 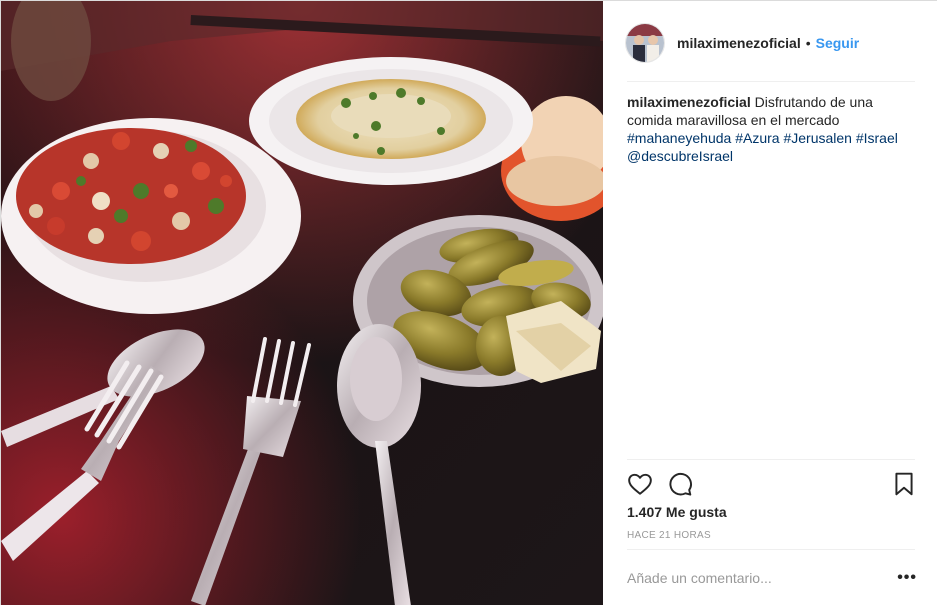 What do you see at coordinates (752, 578) in the screenshot?
I see `comment-input` at bounding box center [752, 578].